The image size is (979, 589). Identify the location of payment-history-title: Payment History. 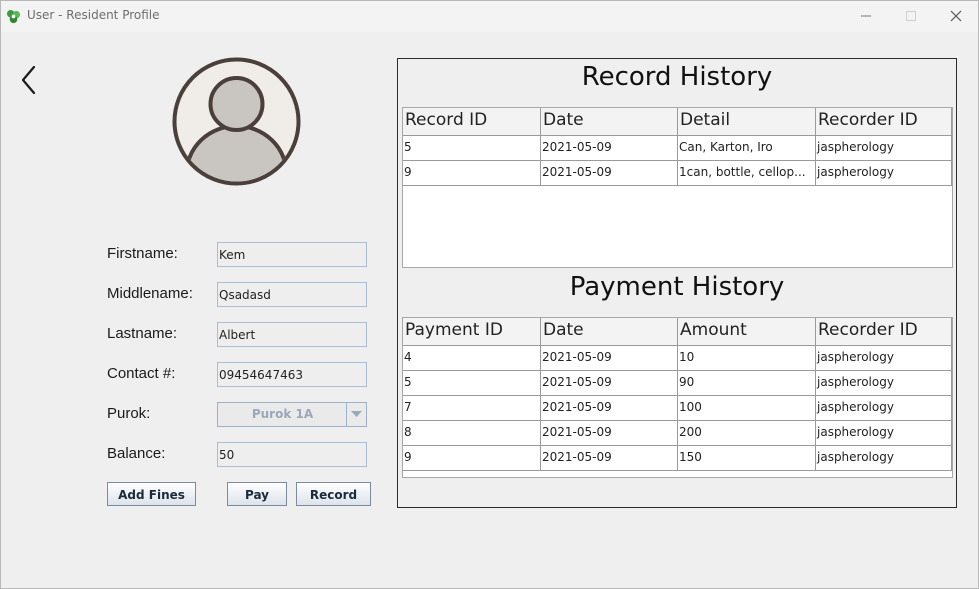
(677, 287).